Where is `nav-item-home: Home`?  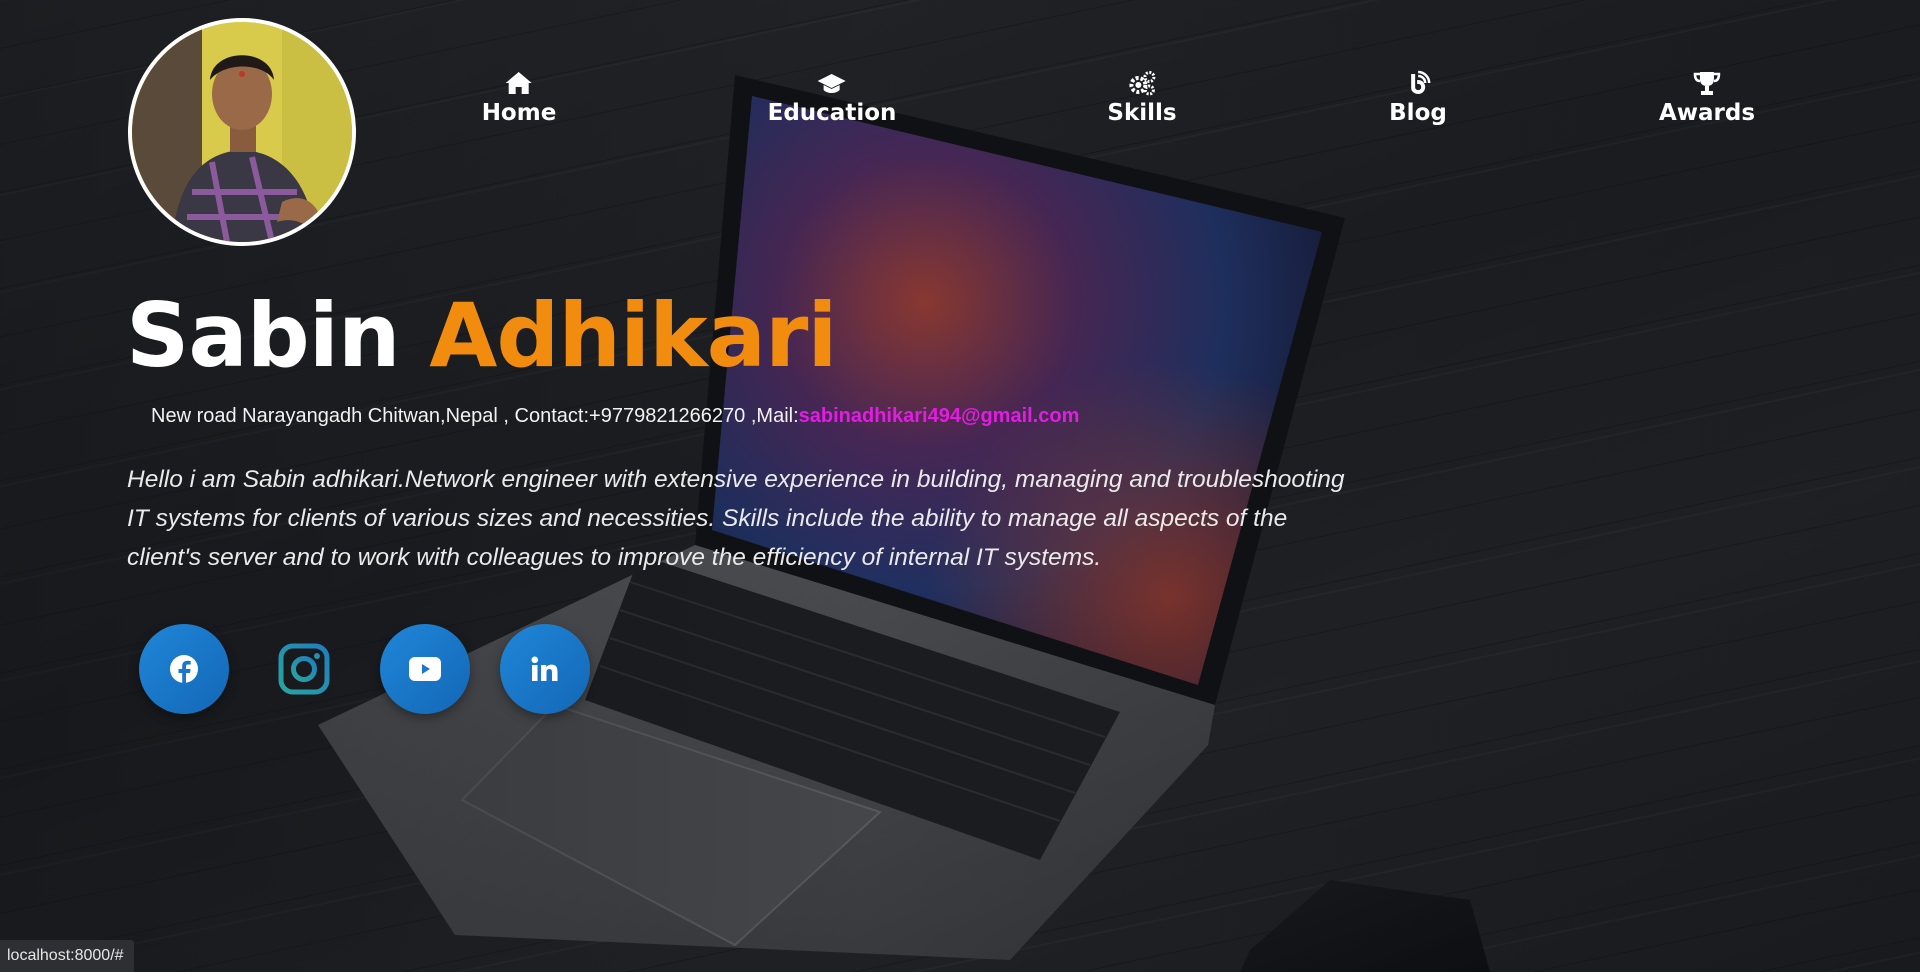 nav-item-home: Home is located at coordinates (519, 98).